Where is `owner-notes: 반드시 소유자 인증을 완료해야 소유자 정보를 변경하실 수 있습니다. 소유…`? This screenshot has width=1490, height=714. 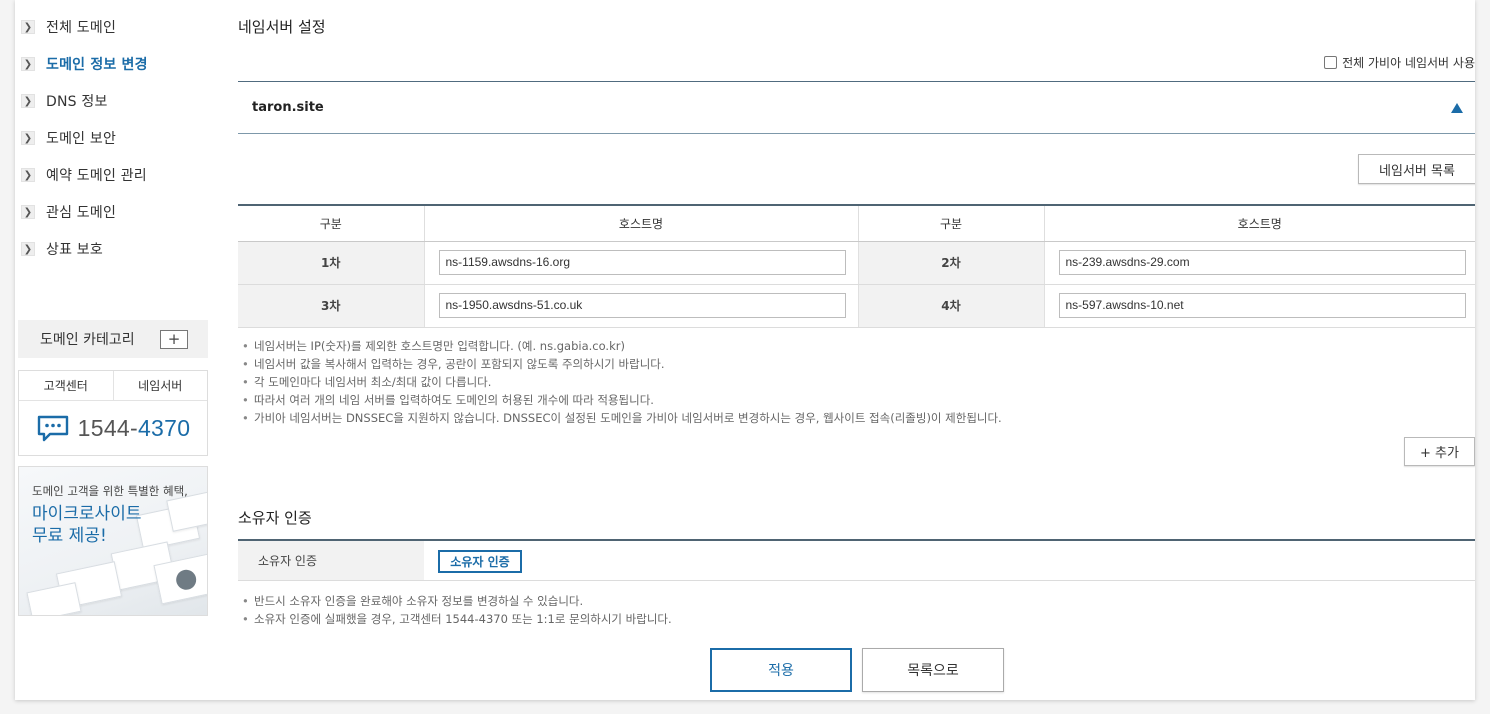
owner-notes: 반드시 소유자 인증을 완료해야 소유자 정보를 변경하실 수 있습니다. 소유… is located at coordinates (455, 610).